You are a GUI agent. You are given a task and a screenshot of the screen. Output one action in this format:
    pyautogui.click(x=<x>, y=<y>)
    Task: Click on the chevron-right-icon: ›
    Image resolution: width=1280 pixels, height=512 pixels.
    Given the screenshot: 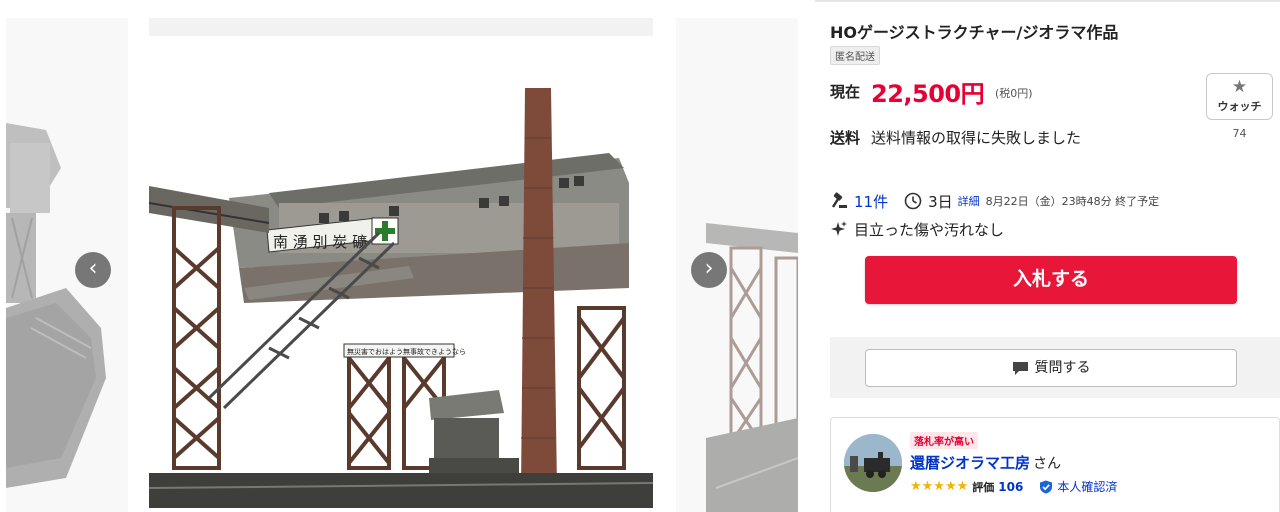 What is the action you would take?
    pyautogui.click(x=709, y=268)
    